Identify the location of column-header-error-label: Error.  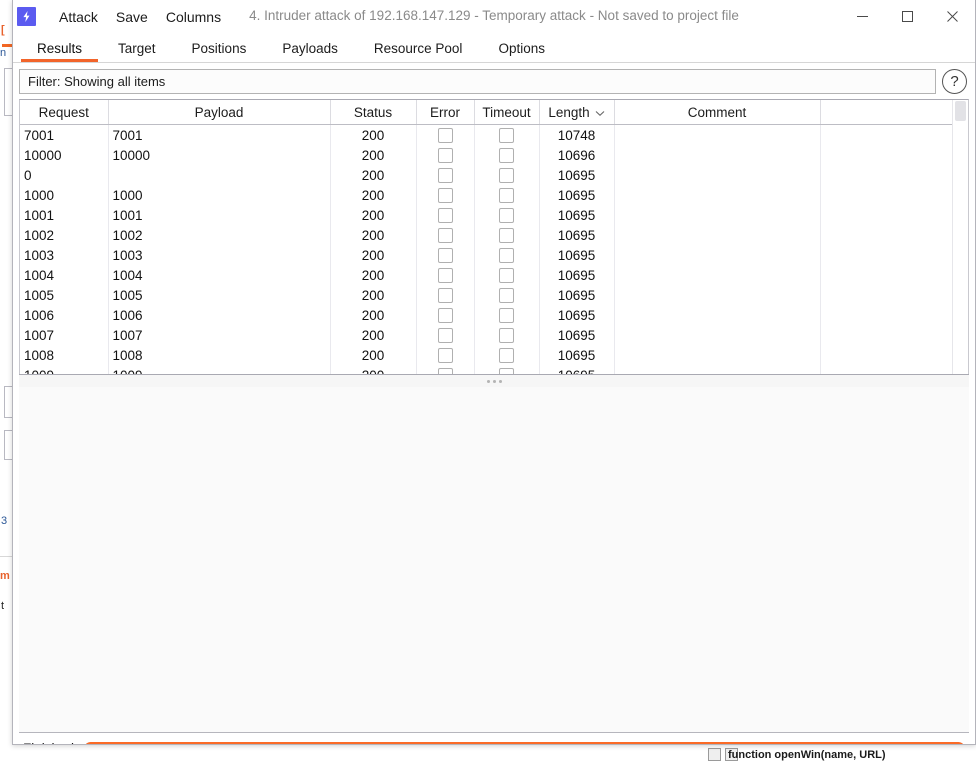
(445, 112).